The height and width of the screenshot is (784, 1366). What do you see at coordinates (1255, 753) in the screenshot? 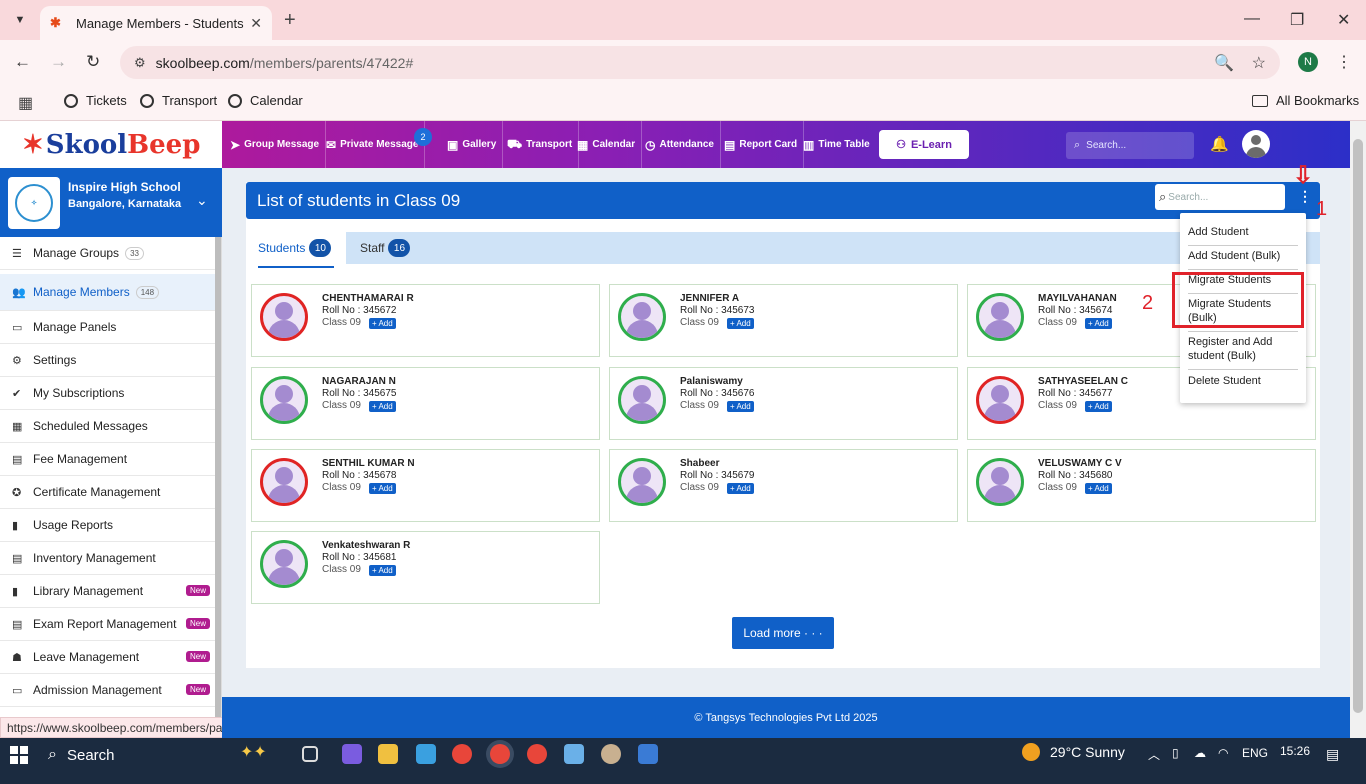
I see `language-indicator: ENG` at bounding box center [1255, 753].